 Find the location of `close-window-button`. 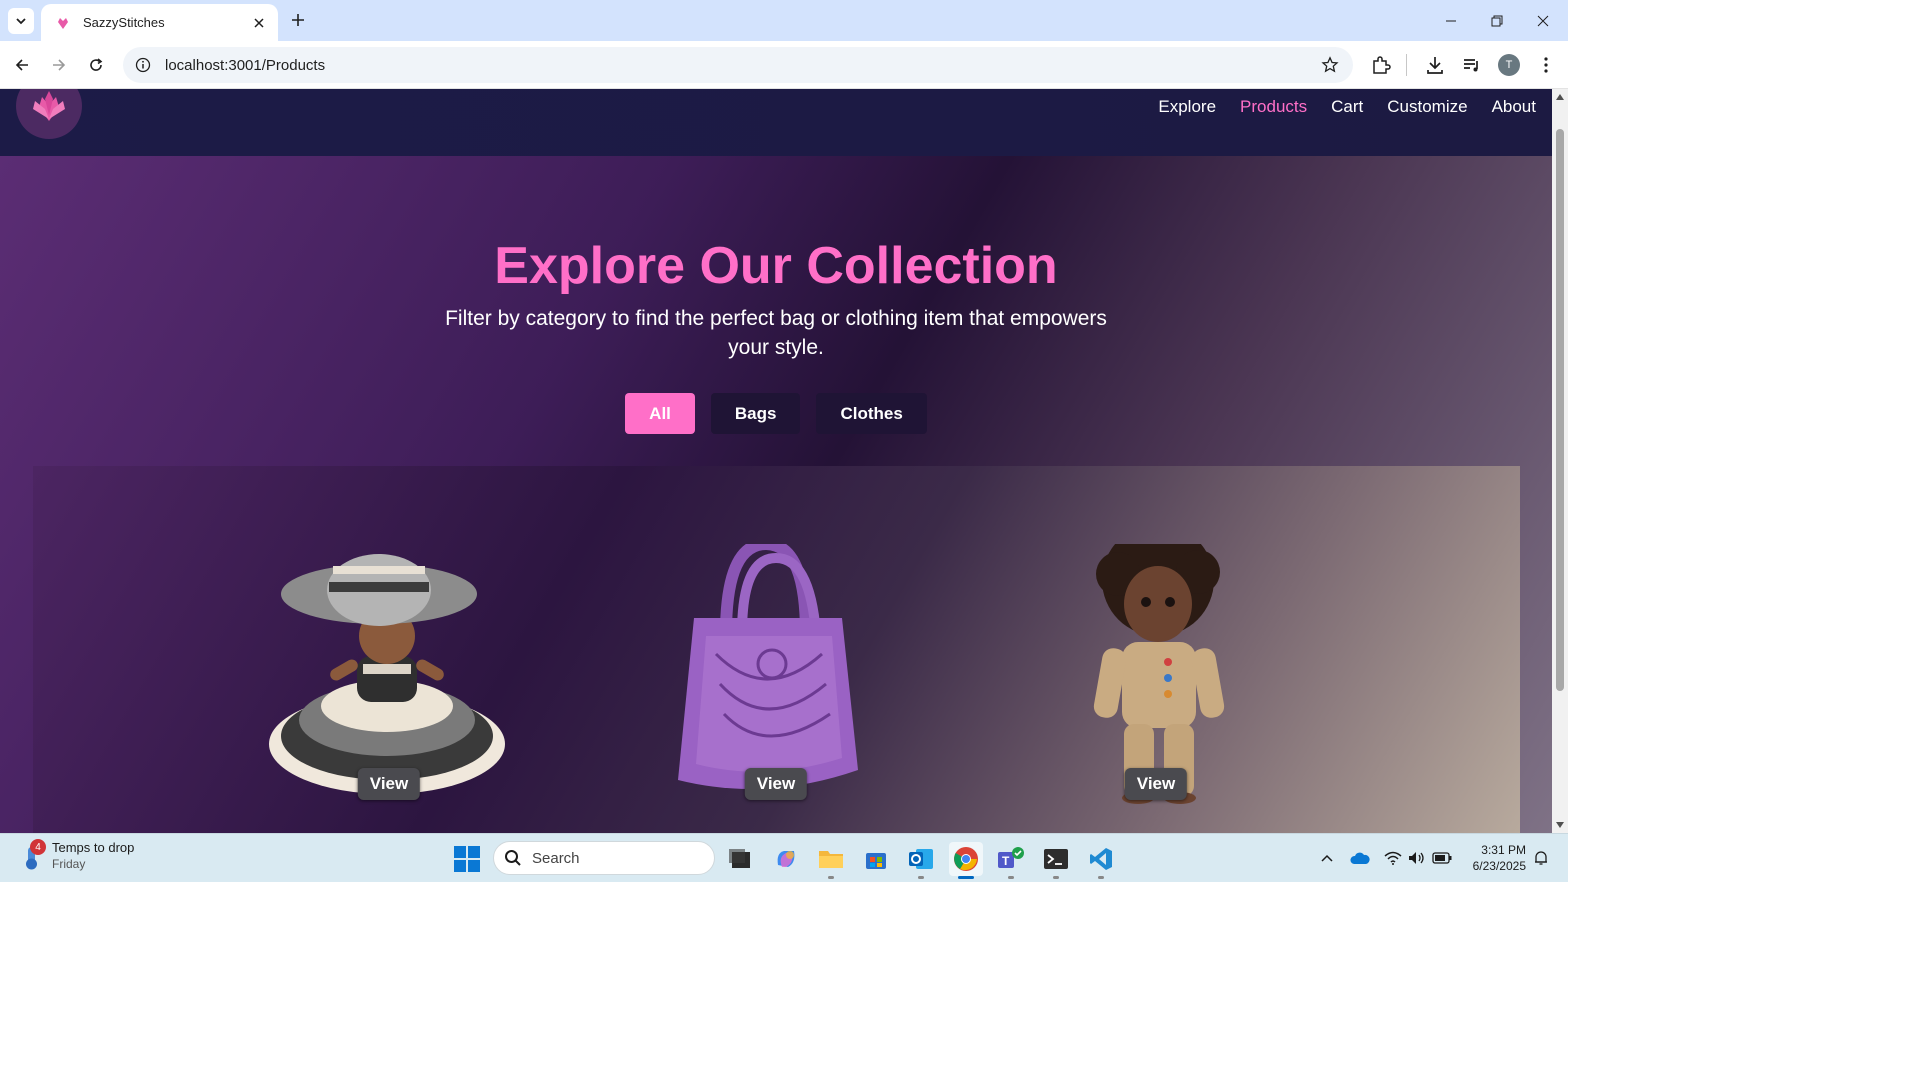

close-window-button is located at coordinates (1543, 20).